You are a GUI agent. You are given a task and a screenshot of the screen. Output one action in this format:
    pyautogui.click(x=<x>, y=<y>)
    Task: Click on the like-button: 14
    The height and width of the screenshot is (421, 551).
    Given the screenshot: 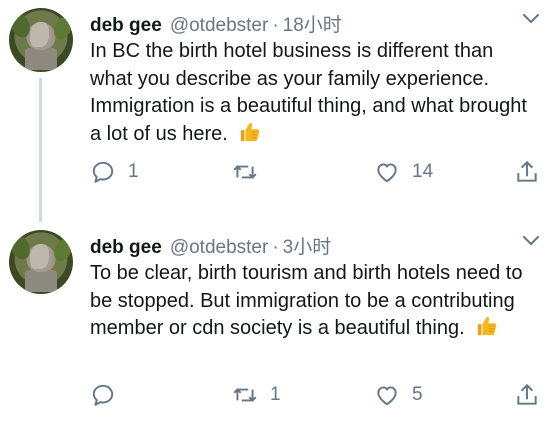 What is the action you would take?
    pyautogui.click(x=403, y=172)
    